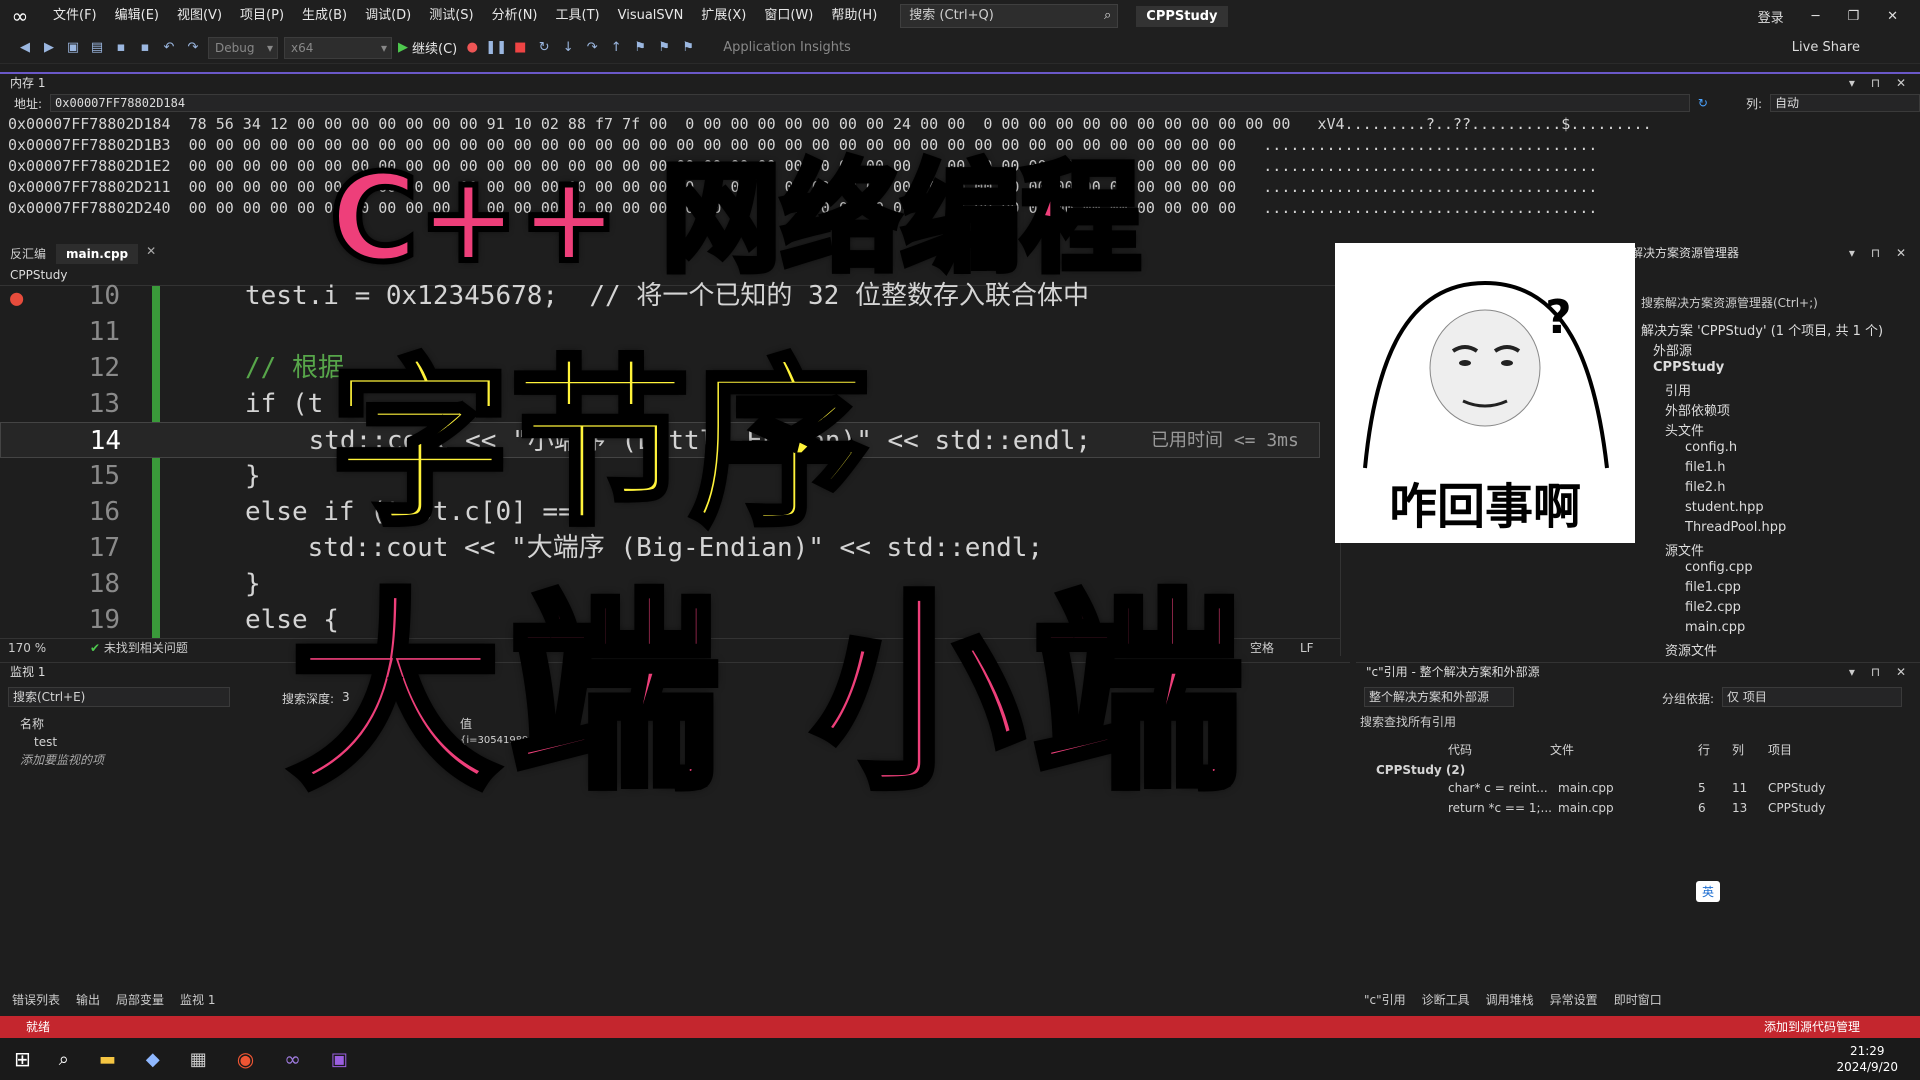  I want to click on tab-watch-1: 监视 1, so click(197, 999).